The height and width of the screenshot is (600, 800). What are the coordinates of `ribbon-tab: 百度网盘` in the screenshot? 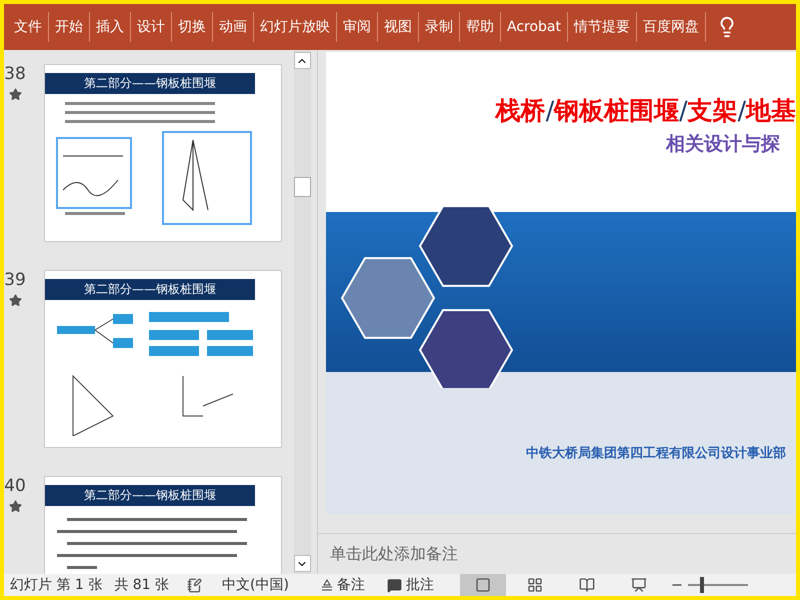 It's located at (671, 27).